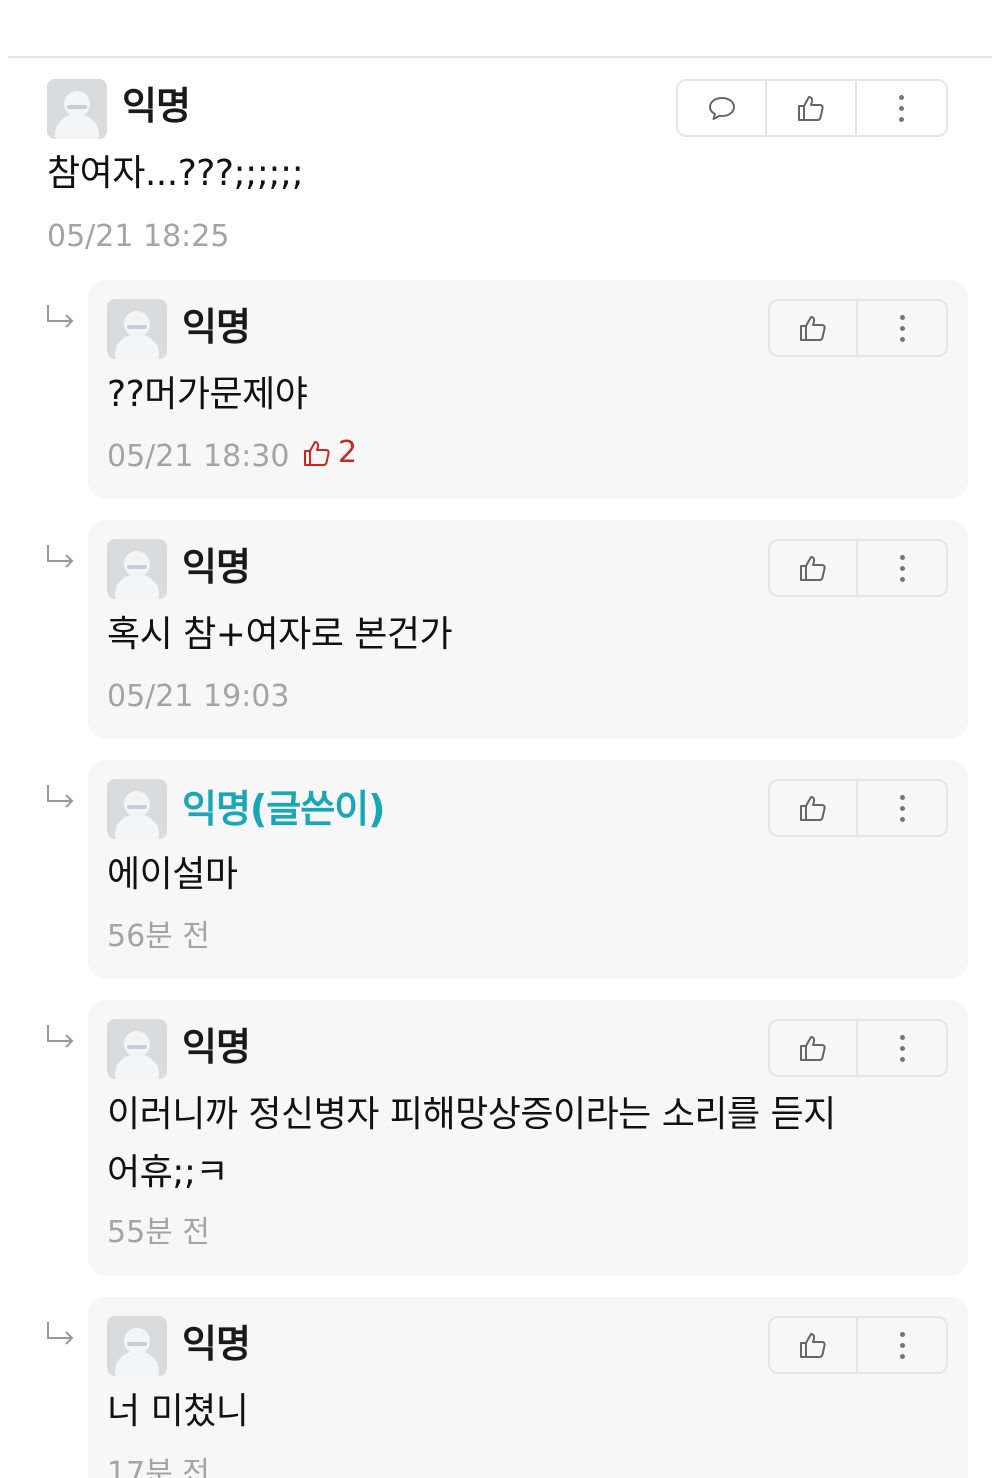  What do you see at coordinates (500, 57) in the screenshot?
I see `divider` at bounding box center [500, 57].